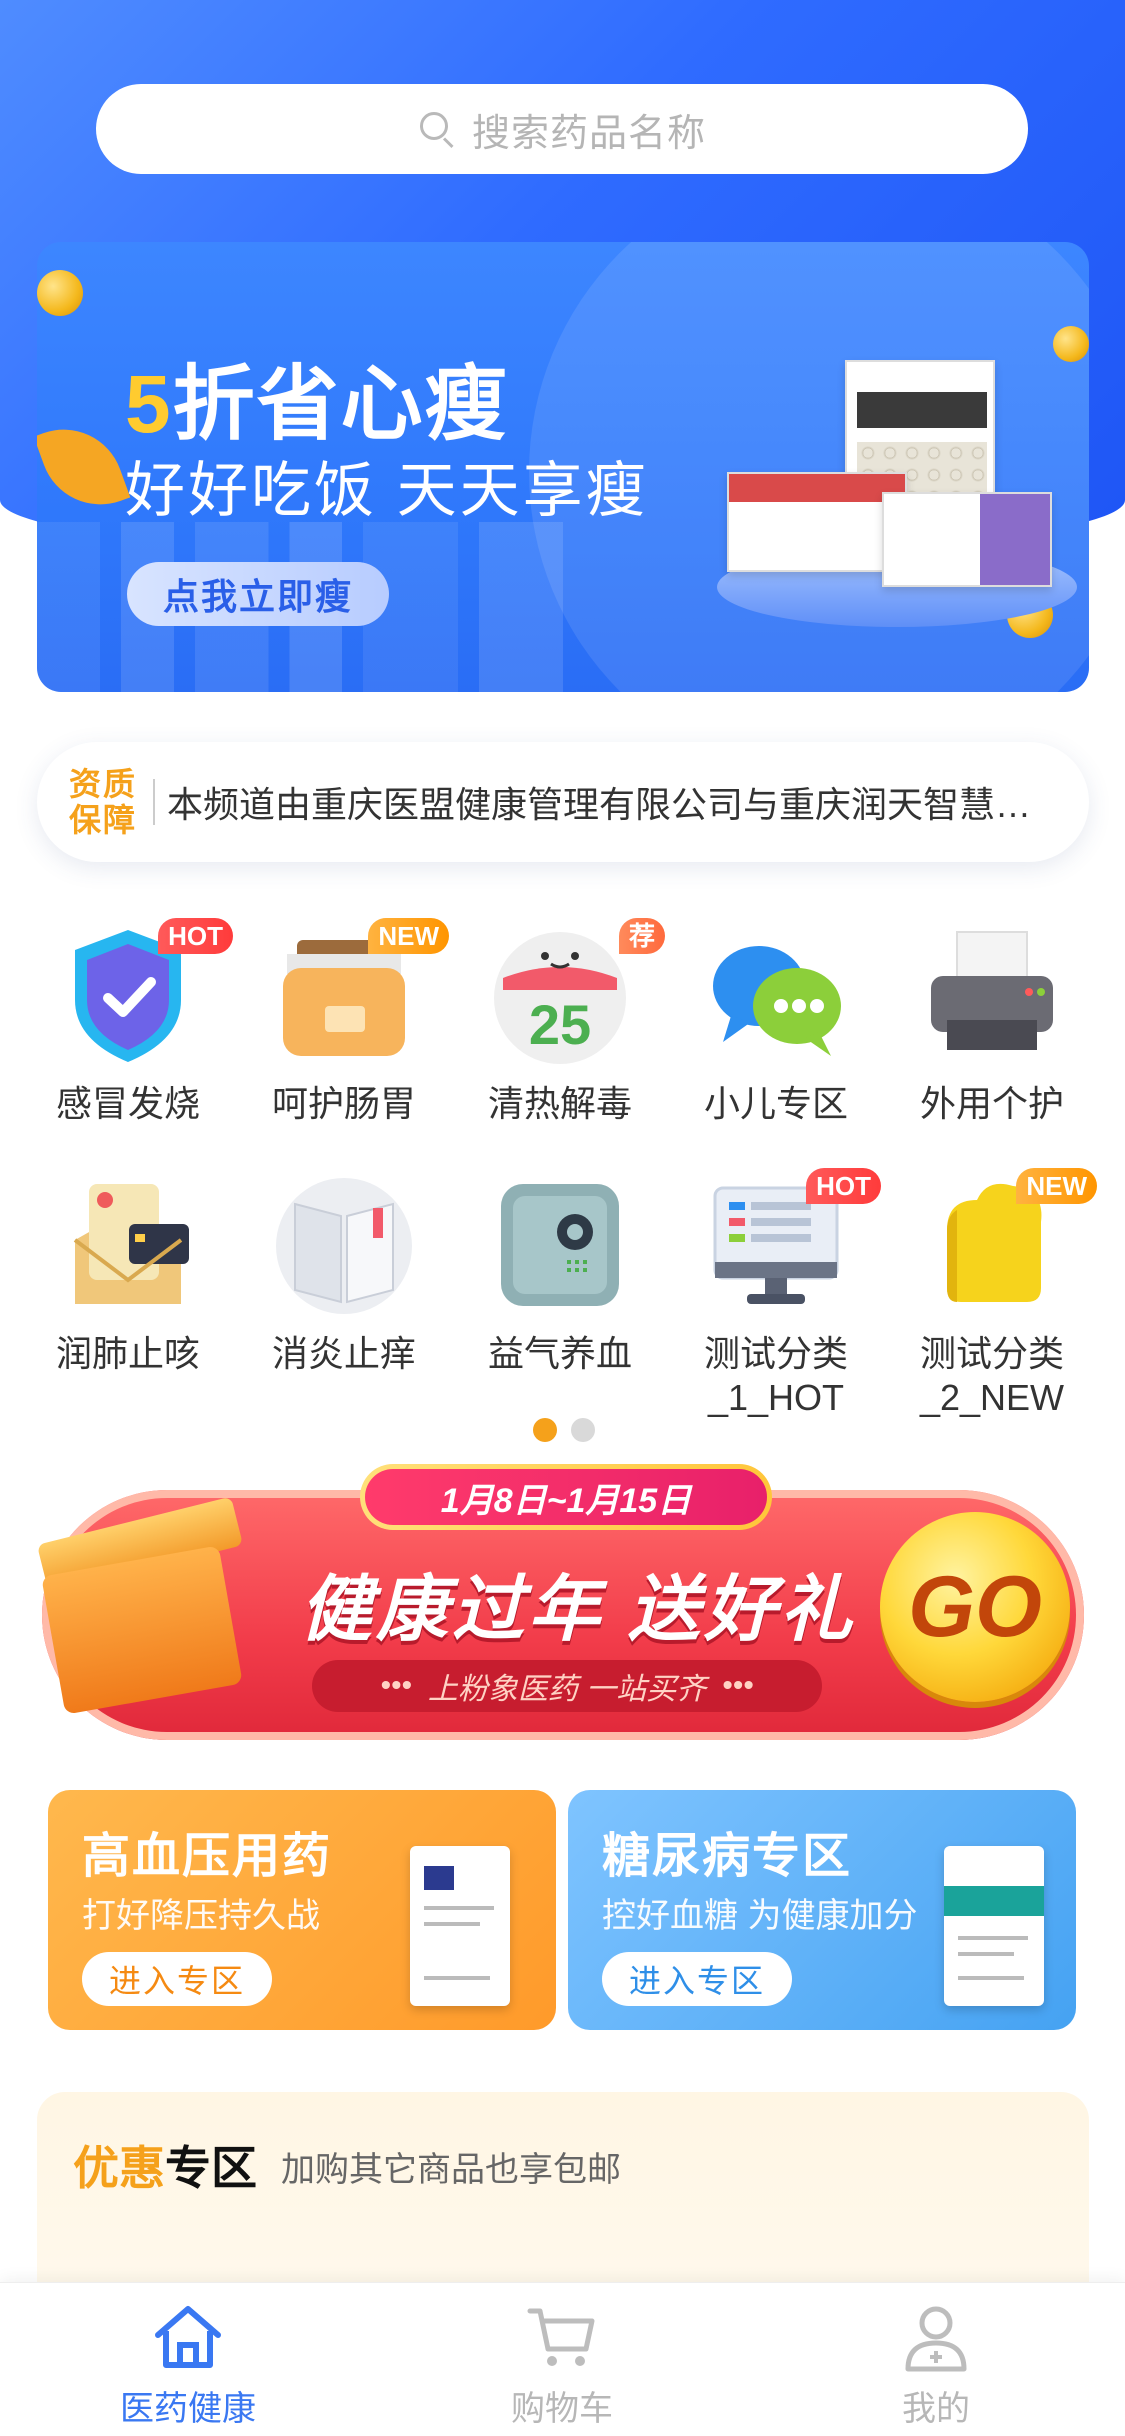 The width and height of the screenshot is (1125, 2436). What do you see at coordinates (776, 995) in the screenshot?
I see `chat-bubbles-icon` at bounding box center [776, 995].